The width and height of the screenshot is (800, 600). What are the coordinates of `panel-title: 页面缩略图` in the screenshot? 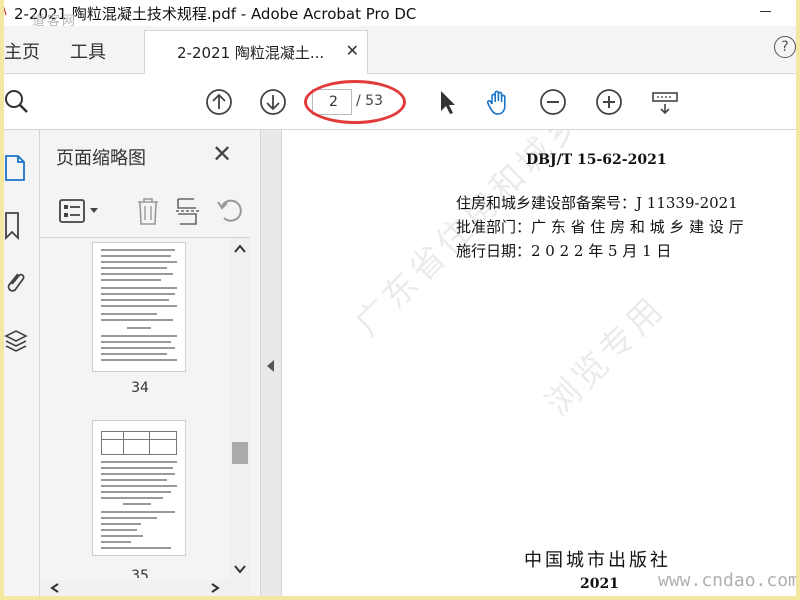 It's located at (101, 158).